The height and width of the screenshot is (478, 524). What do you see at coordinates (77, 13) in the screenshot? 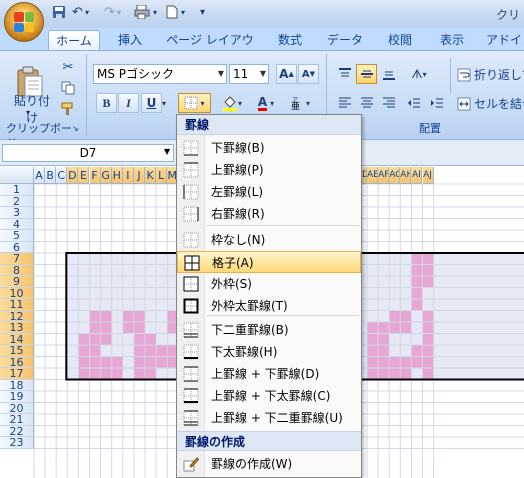
I see `undo-icon: ↶` at bounding box center [77, 13].